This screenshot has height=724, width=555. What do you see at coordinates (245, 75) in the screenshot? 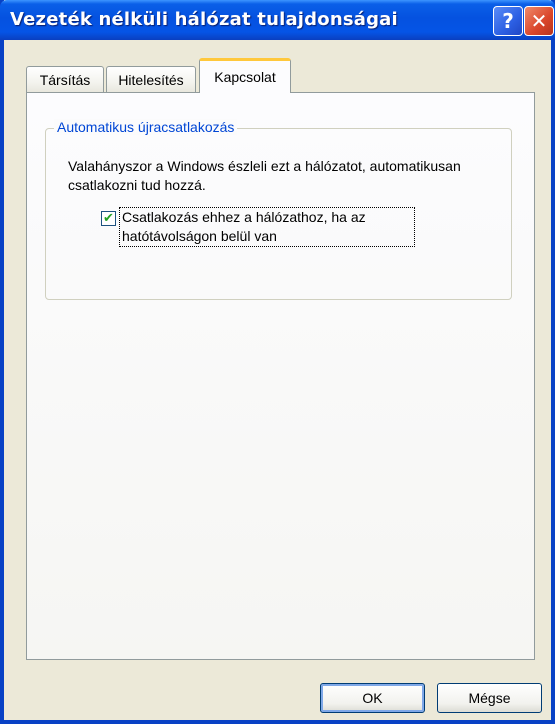
I see `tab-kapcsolat: Kapcsolat` at bounding box center [245, 75].